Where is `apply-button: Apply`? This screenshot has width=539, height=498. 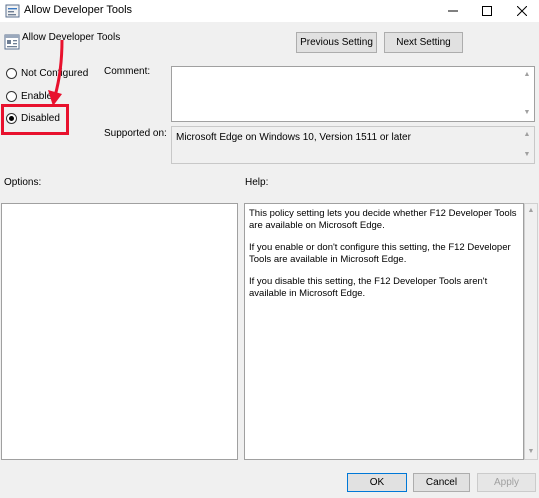
apply-button: Apply is located at coordinates (506, 482).